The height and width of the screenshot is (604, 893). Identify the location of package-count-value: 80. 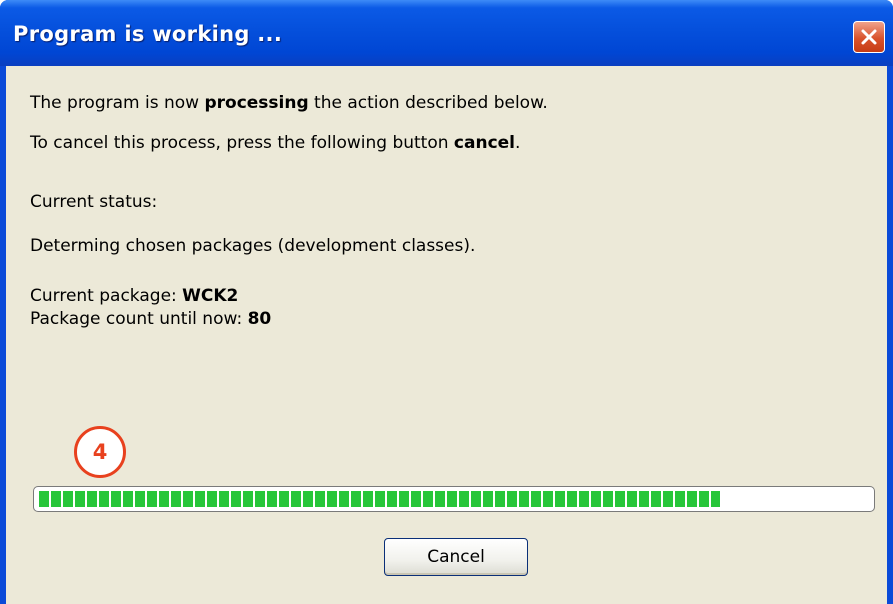
(259, 319).